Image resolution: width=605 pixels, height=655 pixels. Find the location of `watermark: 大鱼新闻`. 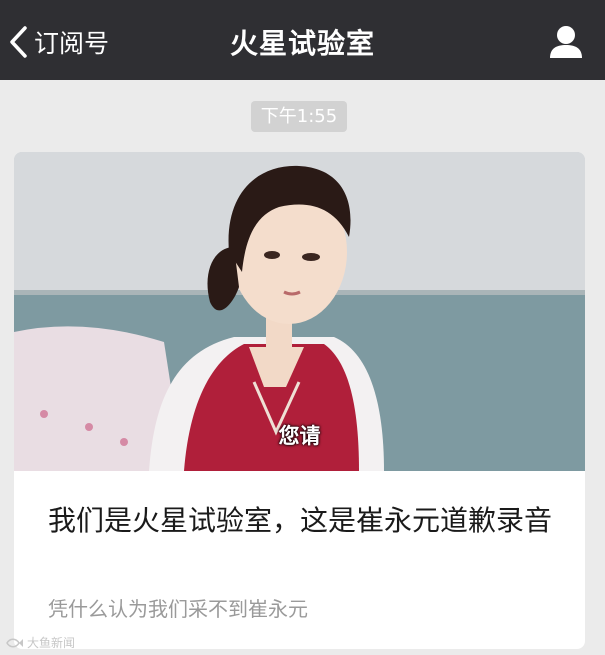

watermark: 大鱼新闻 is located at coordinates (40, 642).